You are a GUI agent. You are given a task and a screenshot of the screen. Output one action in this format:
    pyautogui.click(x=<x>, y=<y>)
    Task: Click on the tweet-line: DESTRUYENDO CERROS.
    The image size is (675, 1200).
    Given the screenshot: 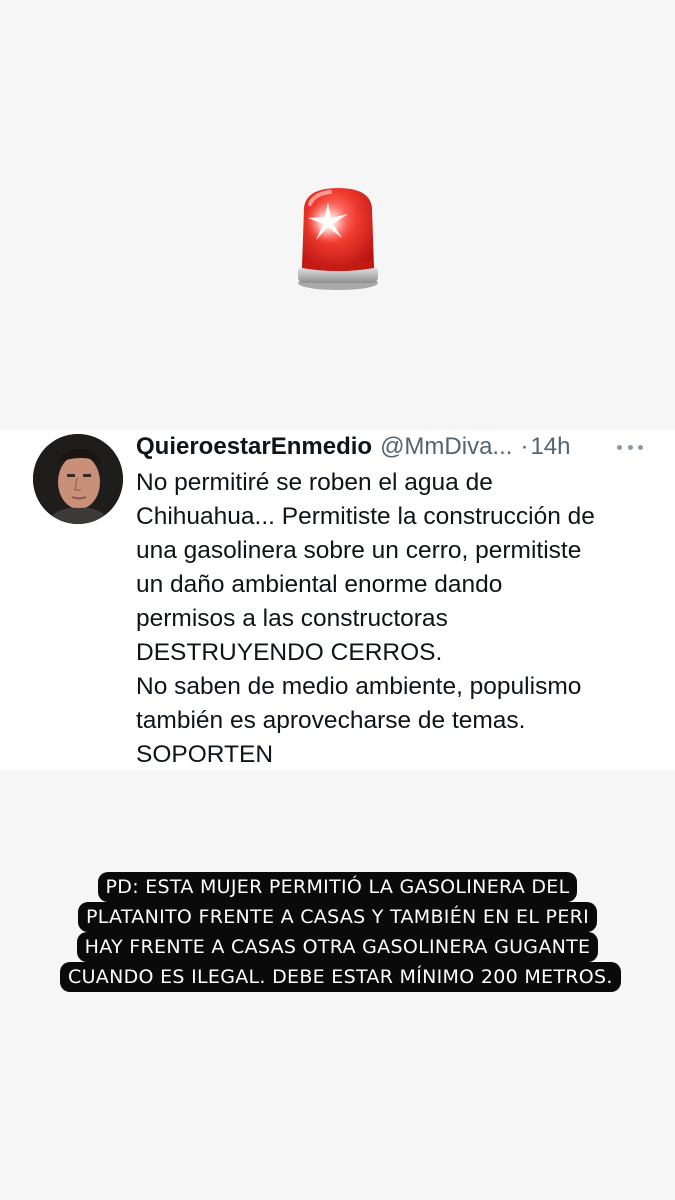 What is the action you would take?
    pyautogui.click(x=289, y=652)
    